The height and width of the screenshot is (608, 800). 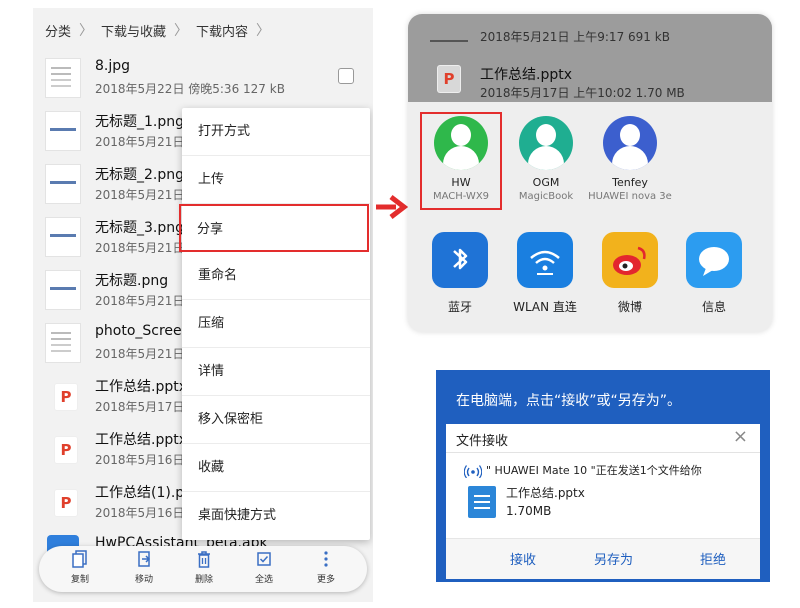 What do you see at coordinates (140, 175) in the screenshot?
I see `file-name: 无标题_2.png` at bounding box center [140, 175].